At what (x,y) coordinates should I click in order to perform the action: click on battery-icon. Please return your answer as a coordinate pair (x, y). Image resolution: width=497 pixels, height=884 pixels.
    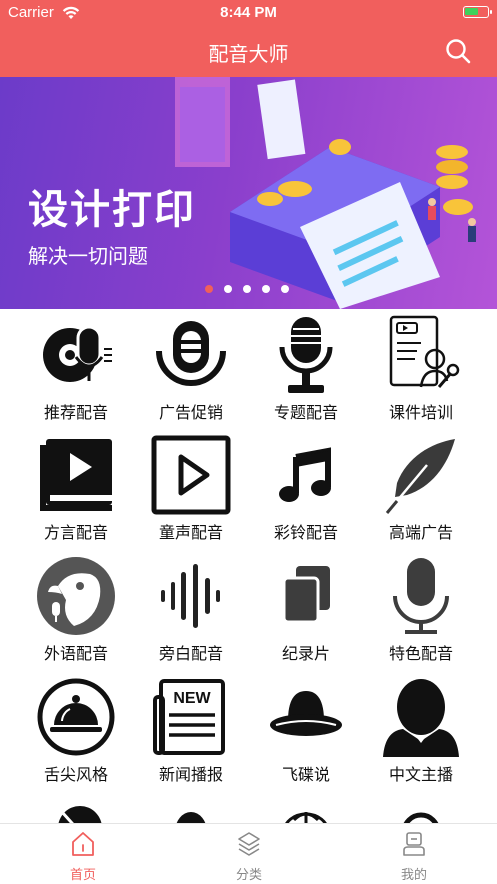
    Looking at the image, I should click on (477, 12).